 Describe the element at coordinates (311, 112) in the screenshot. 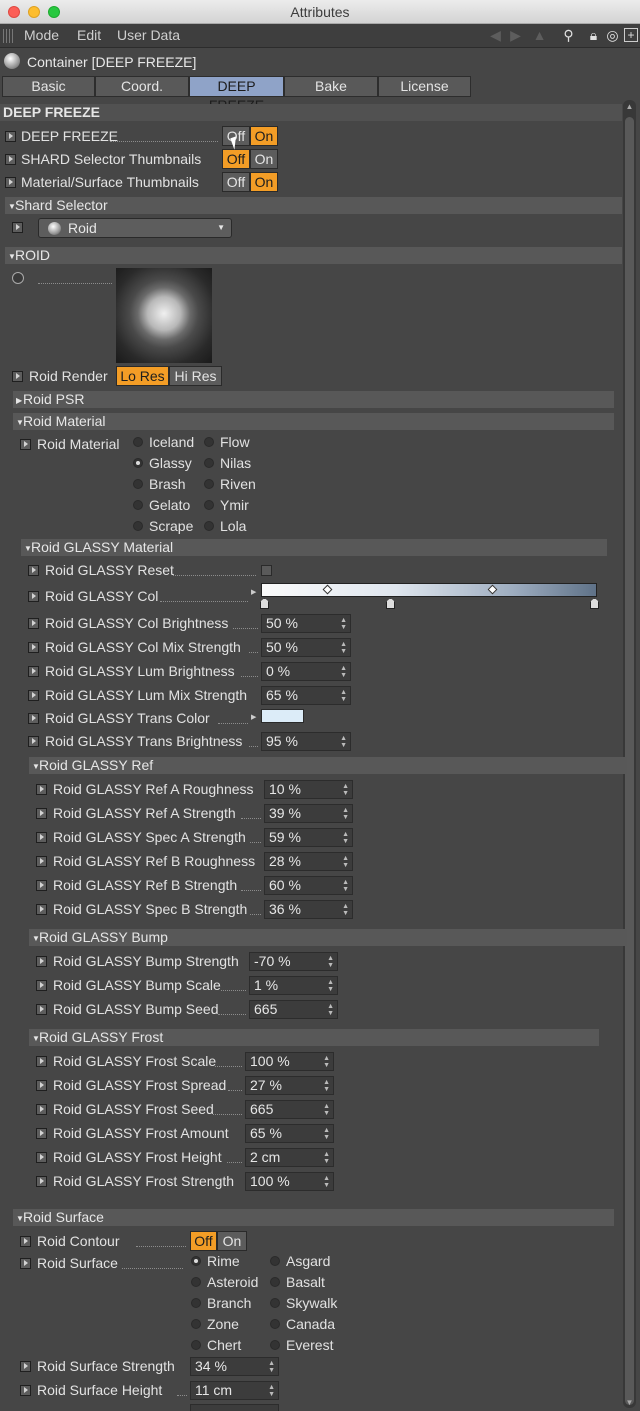

I see `section-deep-freeze: DEEP FREEZE` at that location.